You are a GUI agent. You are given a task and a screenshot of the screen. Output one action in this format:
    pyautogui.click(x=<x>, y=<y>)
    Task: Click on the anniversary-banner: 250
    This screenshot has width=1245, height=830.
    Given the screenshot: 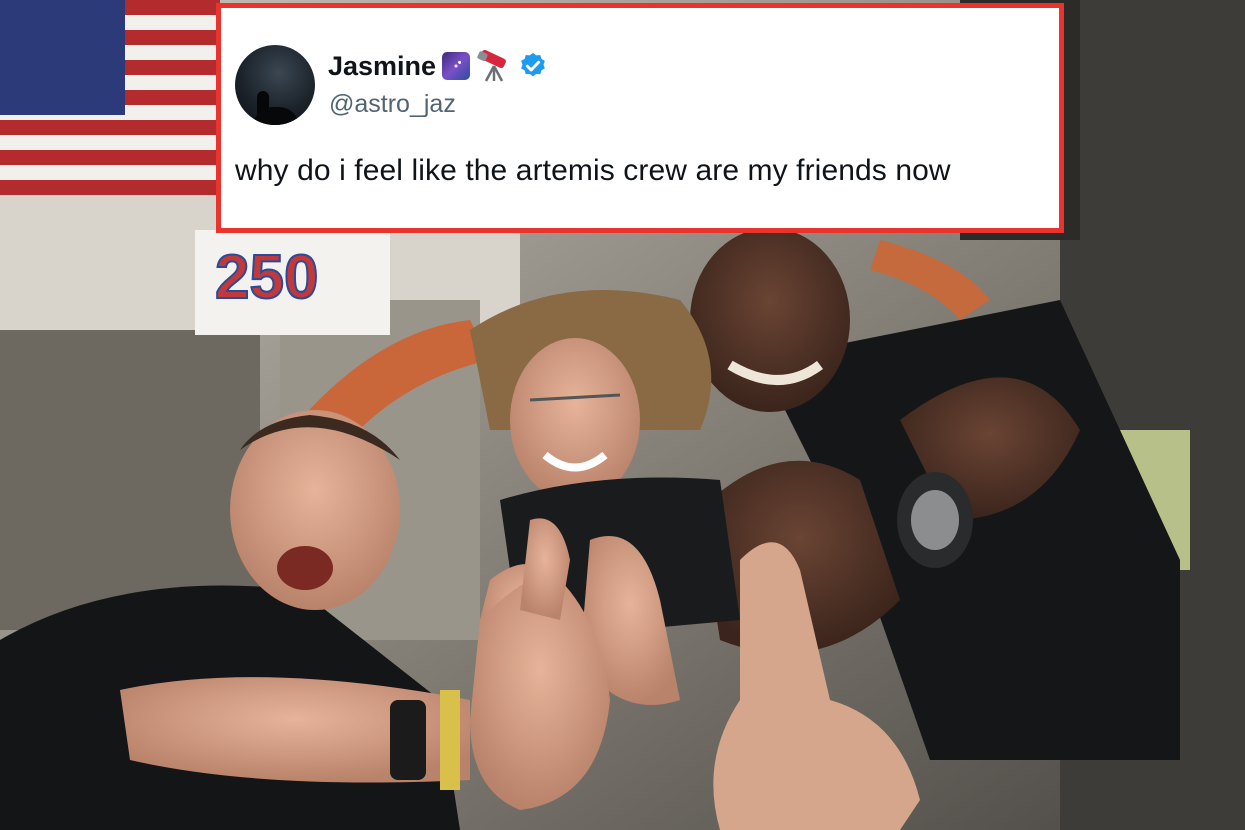 What is the action you would take?
    pyautogui.click(x=292, y=282)
    